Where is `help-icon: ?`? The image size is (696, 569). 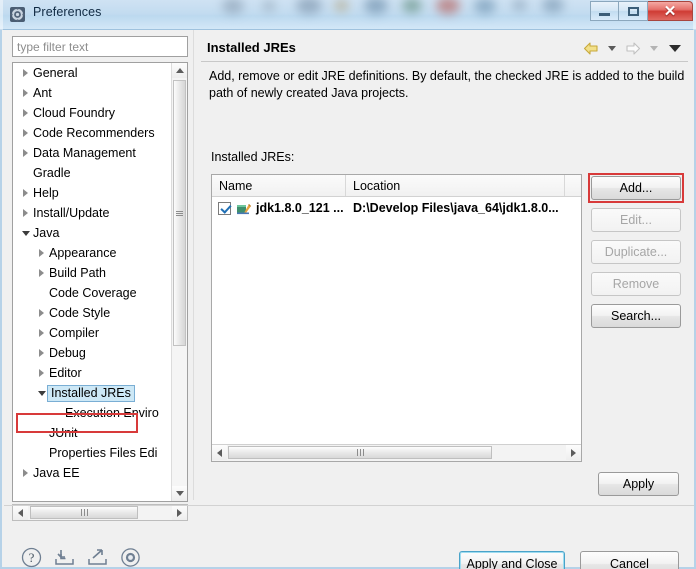 help-icon: ? is located at coordinates (31, 557).